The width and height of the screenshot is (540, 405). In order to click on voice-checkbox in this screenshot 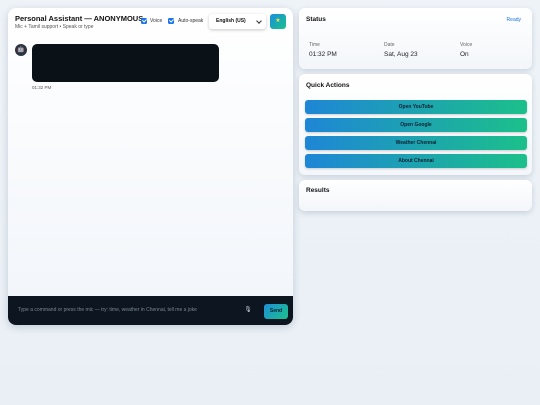, I will do `click(144, 21)`.